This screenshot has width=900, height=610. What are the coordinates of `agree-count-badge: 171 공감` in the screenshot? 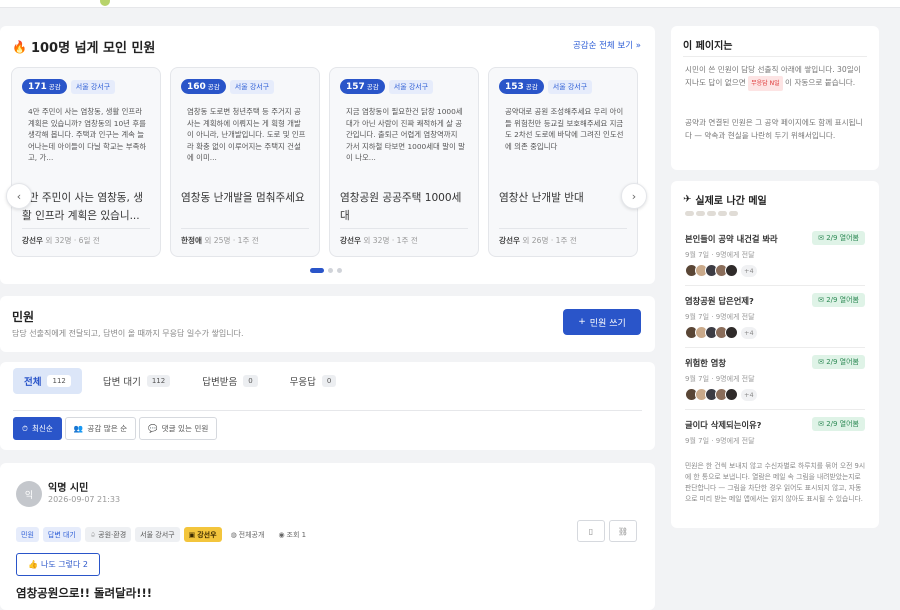 It's located at (44, 86).